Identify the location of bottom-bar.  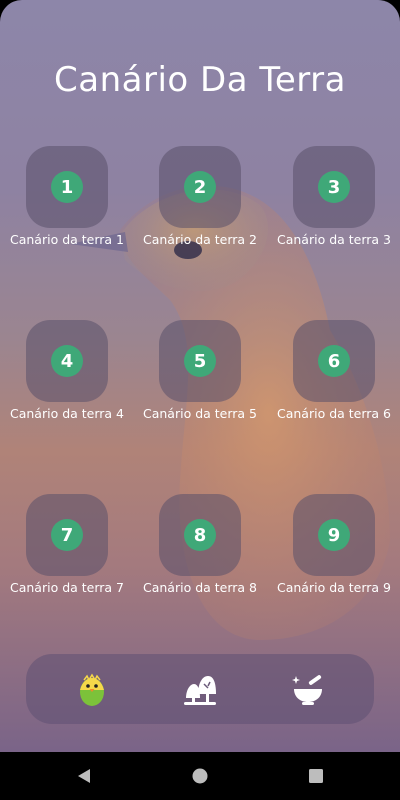
(200, 689).